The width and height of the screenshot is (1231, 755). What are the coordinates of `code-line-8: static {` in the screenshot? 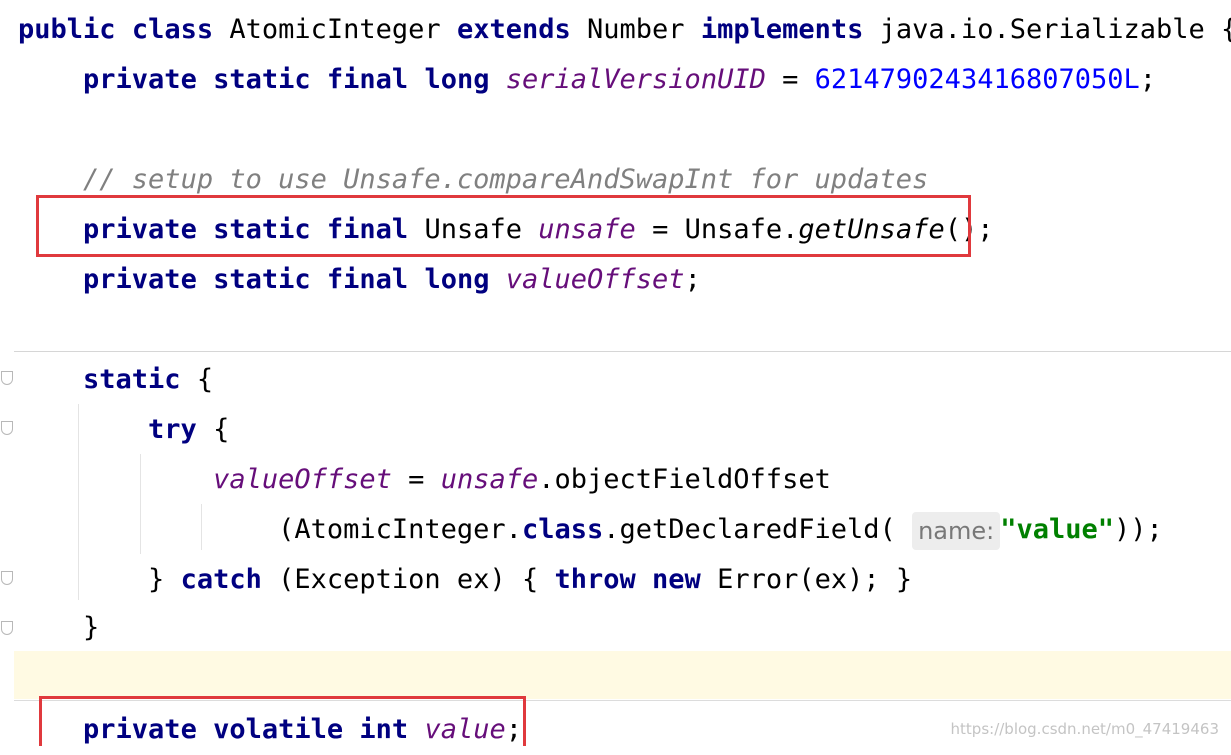 It's located at (115, 380).